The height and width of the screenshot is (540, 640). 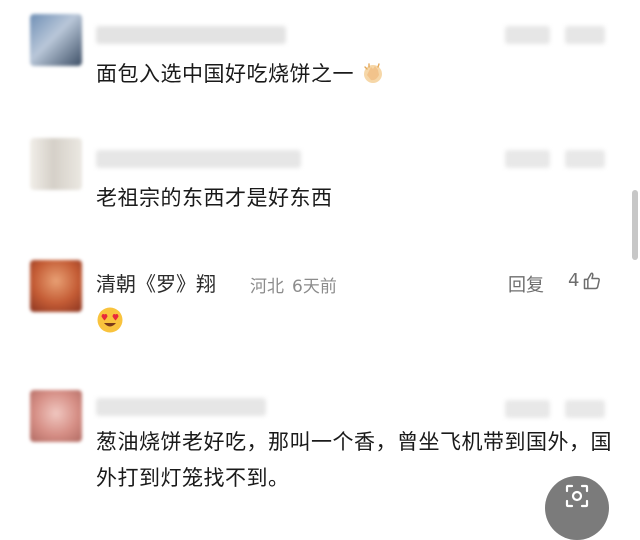 I want to click on like-count: 4, so click(x=574, y=280).